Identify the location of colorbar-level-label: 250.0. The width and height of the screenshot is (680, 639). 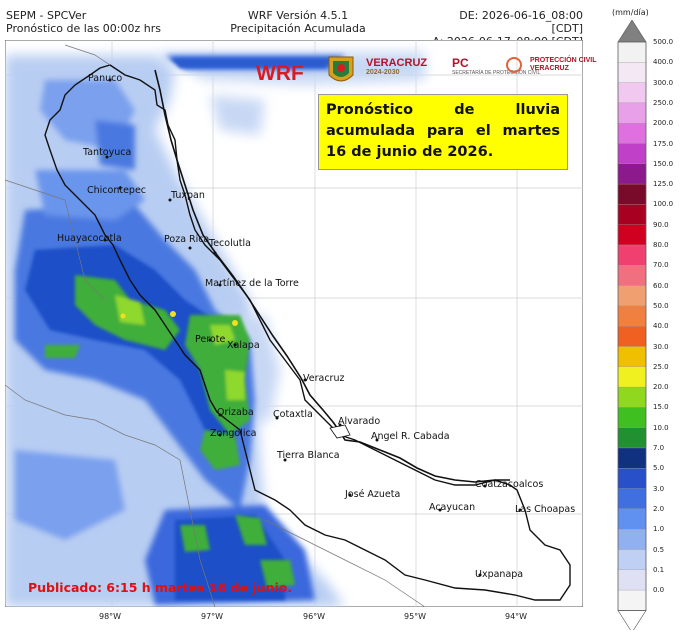
(663, 102).